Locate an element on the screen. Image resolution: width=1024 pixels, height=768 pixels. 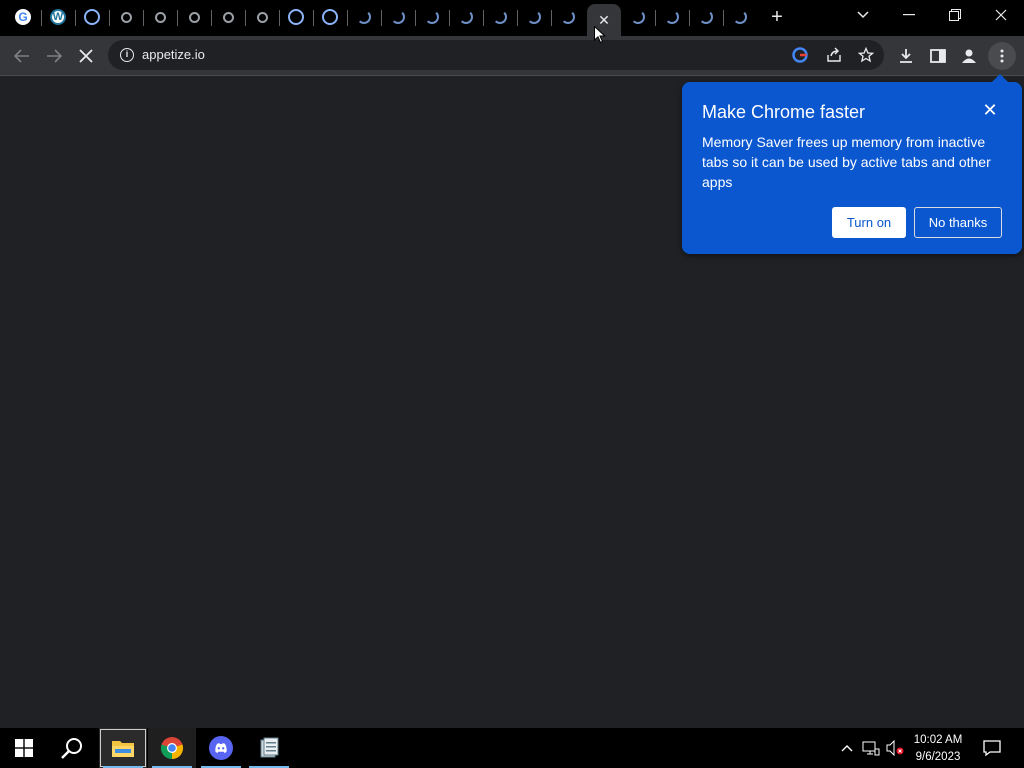
side-panel-button is located at coordinates (938, 56).